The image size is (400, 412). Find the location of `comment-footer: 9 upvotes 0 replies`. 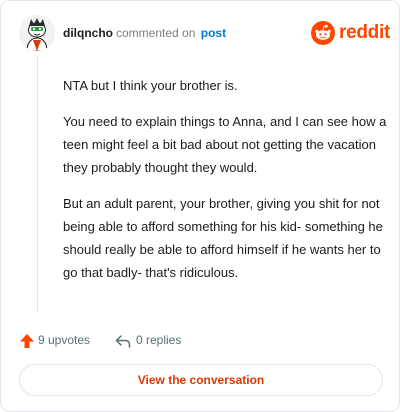

comment-footer: 9 upvotes 0 replies is located at coordinates (169, 341).